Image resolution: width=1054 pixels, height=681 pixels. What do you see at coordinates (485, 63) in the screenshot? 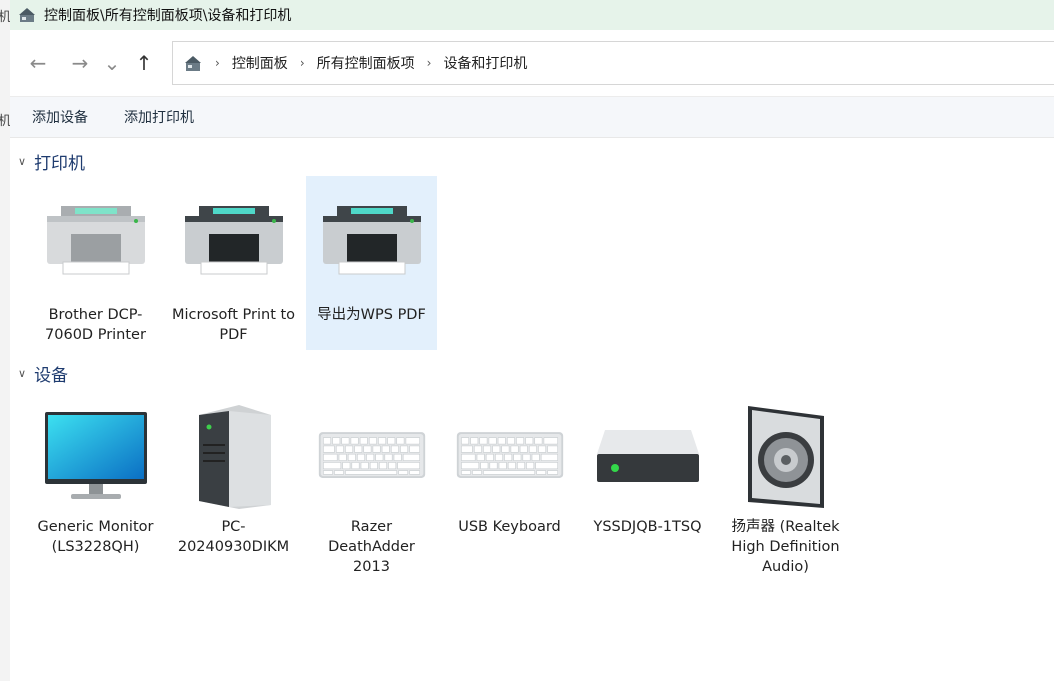
I see `breadcrumb-devices-printers: 设备和打印机` at bounding box center [485, 63].